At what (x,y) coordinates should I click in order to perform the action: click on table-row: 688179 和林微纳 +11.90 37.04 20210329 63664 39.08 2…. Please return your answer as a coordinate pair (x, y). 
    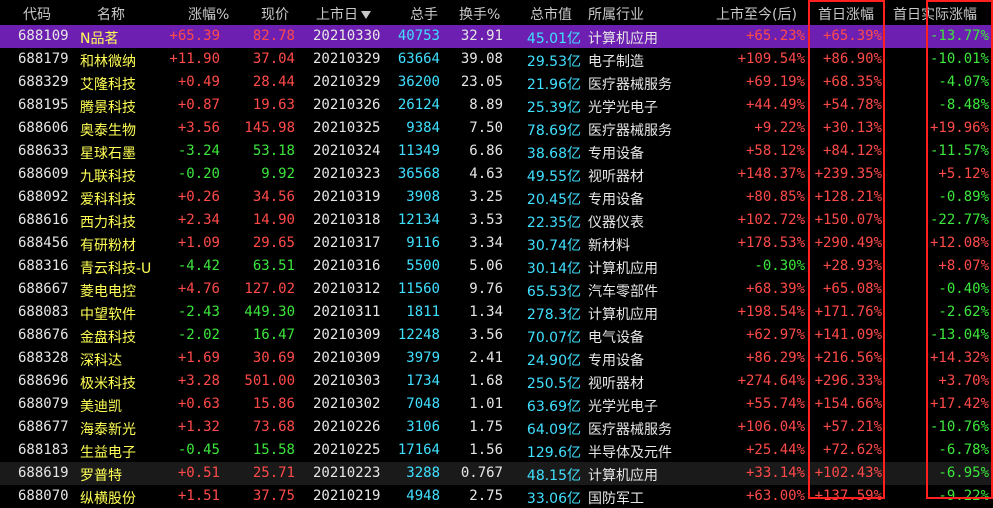
    Looking at the image, I should click on (496, 59).